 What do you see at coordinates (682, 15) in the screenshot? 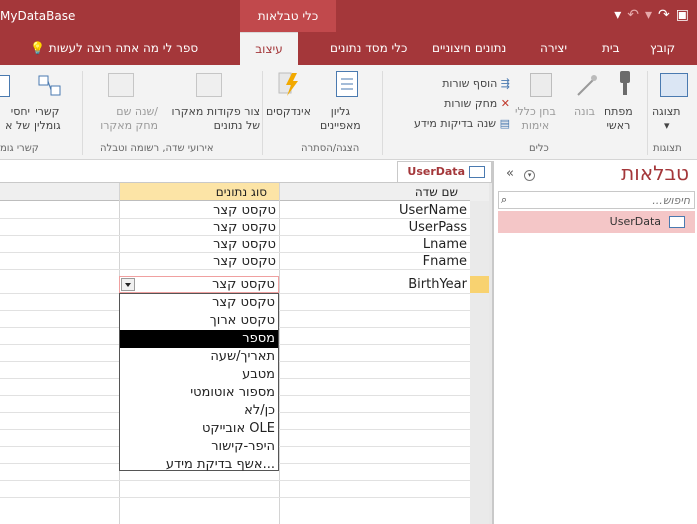
I see `save-icon: ▣` at bounding box center [682, 15].